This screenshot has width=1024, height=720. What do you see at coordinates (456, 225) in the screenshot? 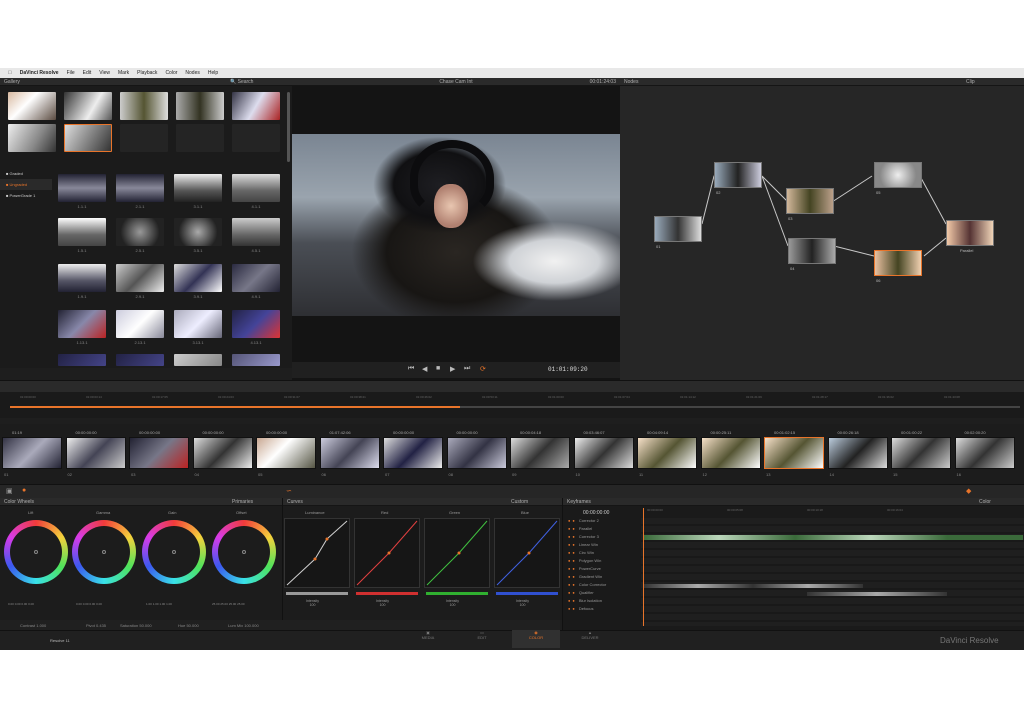
I see `viewer-image` at bounding box center [456, 225].